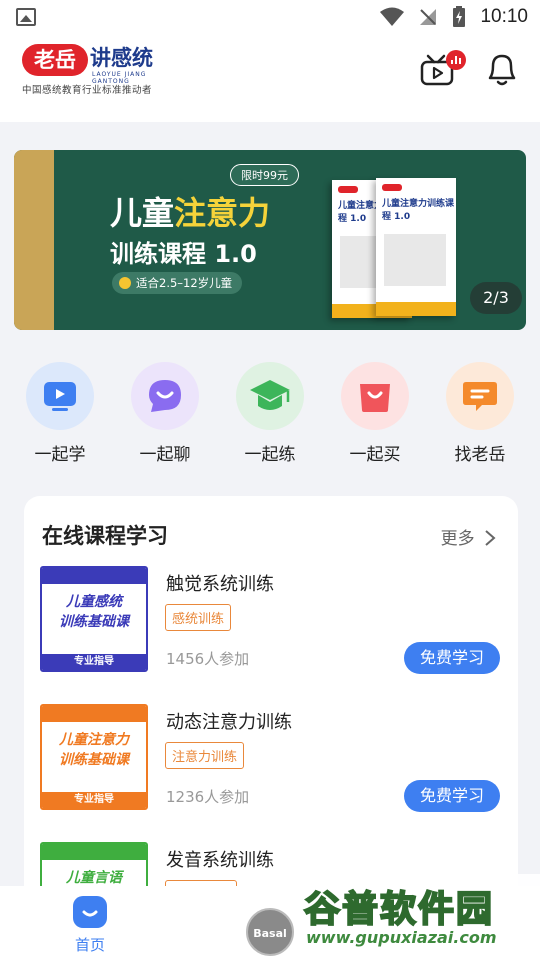  I want to click on tv-icon, so click(443, 68).